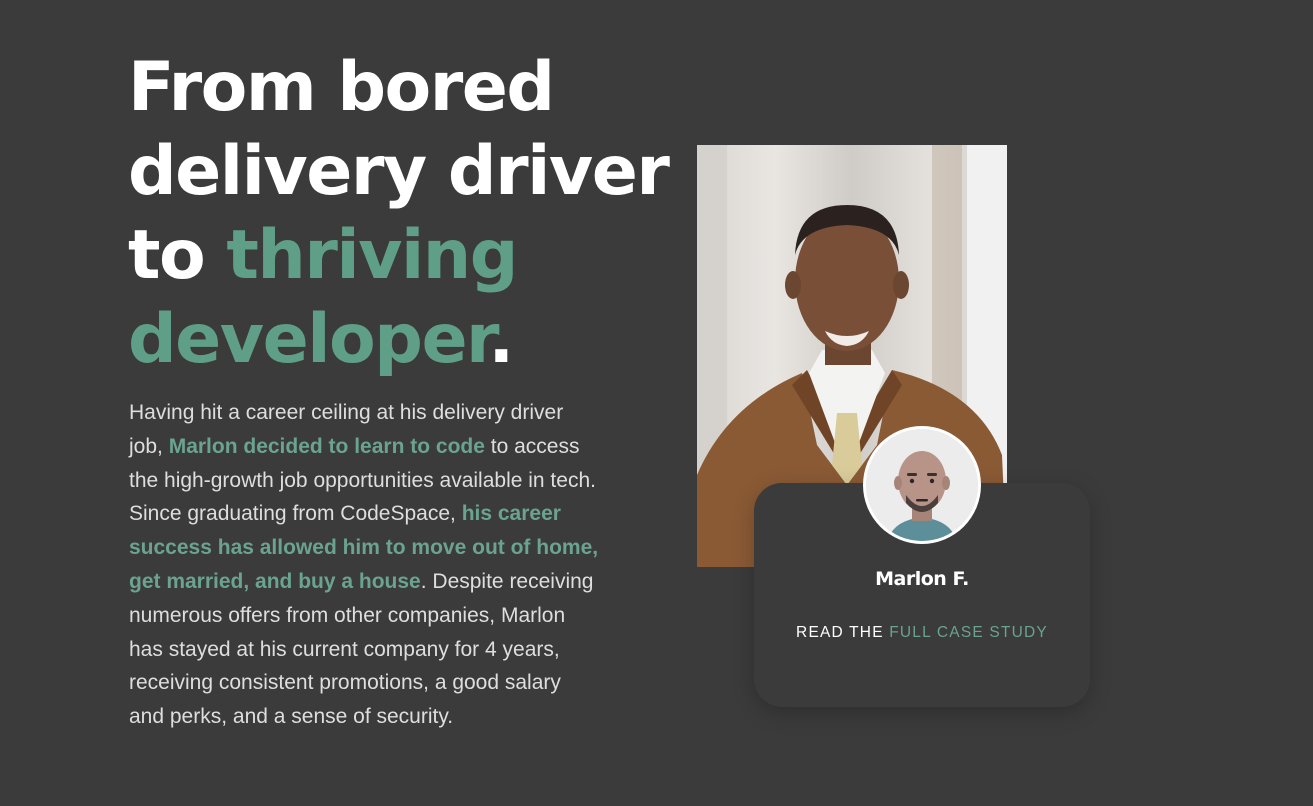  What do you see at coordinates (968, 632) in the screenshot?
I see `full-case-study-link: FULL CASE STUDY` at bounding box center [968, 632].